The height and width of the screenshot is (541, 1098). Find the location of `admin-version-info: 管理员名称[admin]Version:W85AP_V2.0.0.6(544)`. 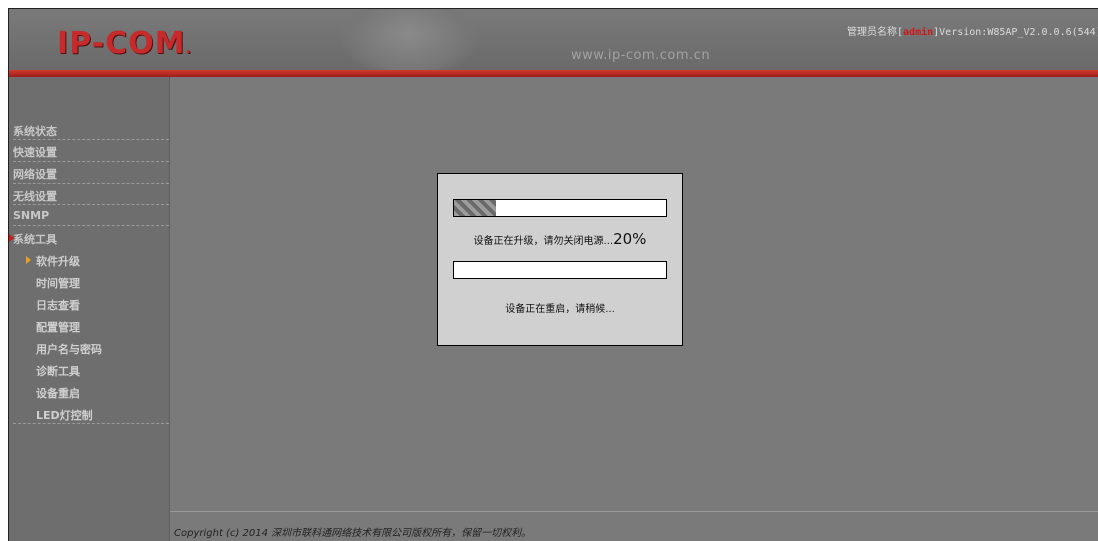

admin-version-info: 管理员名称[admin]Version:W85AP_V2.0.0.6(544) is located at coordinates (972, 30).